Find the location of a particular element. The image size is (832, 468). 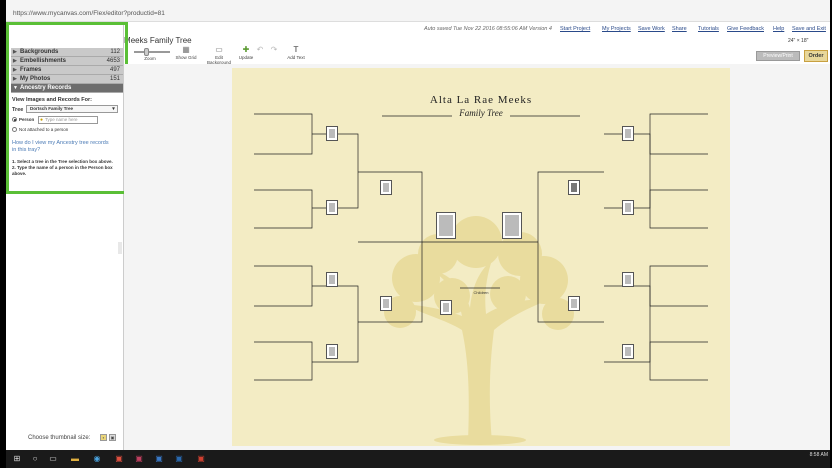

redo-icon: ↷ is located at coordinates (274, 49).